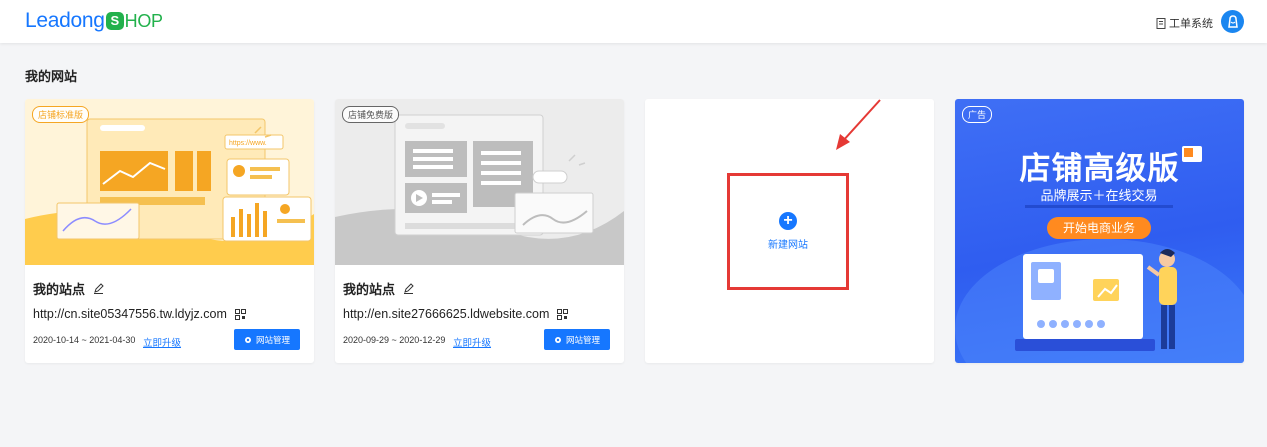 The width and height of the screenshot is (1267, 447). Describe the element at coordinates (1099, 228) in the screenshot. I see `start-ecommerce-button: 开始电商业务` at that location.